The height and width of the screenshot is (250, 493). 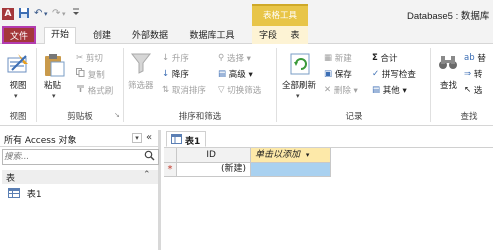 I want to click on customize-qat-icon, so click(x=76, y=14).